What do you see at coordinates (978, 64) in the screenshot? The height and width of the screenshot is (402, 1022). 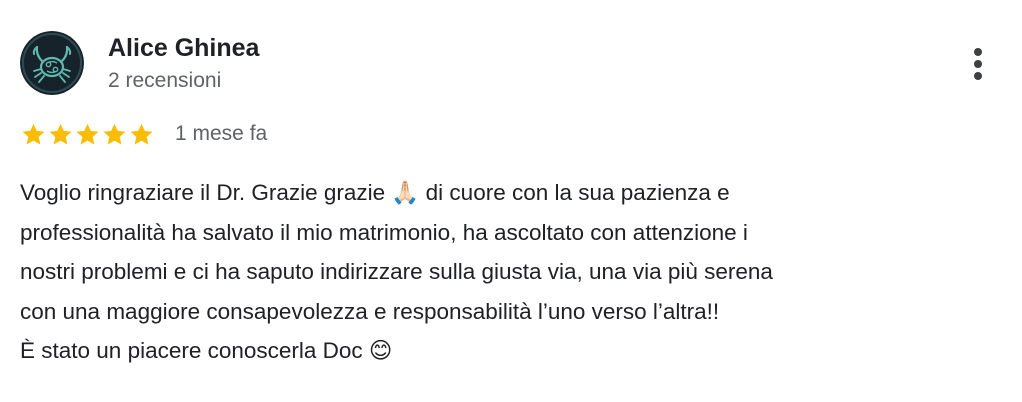 I see `more-options-button` at bounding box center [978, 64].